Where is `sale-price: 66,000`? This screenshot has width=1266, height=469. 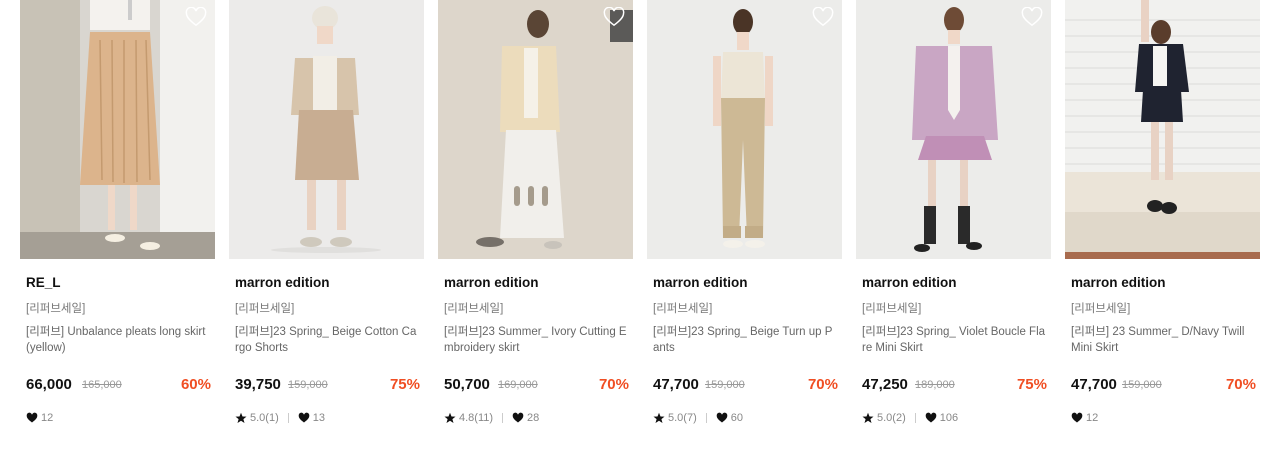
sale-price: 66,000 is located at coordinates (49, 384).